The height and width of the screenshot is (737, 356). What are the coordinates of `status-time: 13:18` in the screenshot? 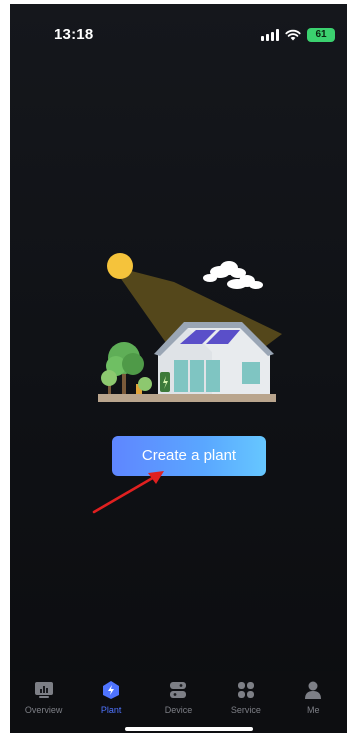 It's located at (74, 34).